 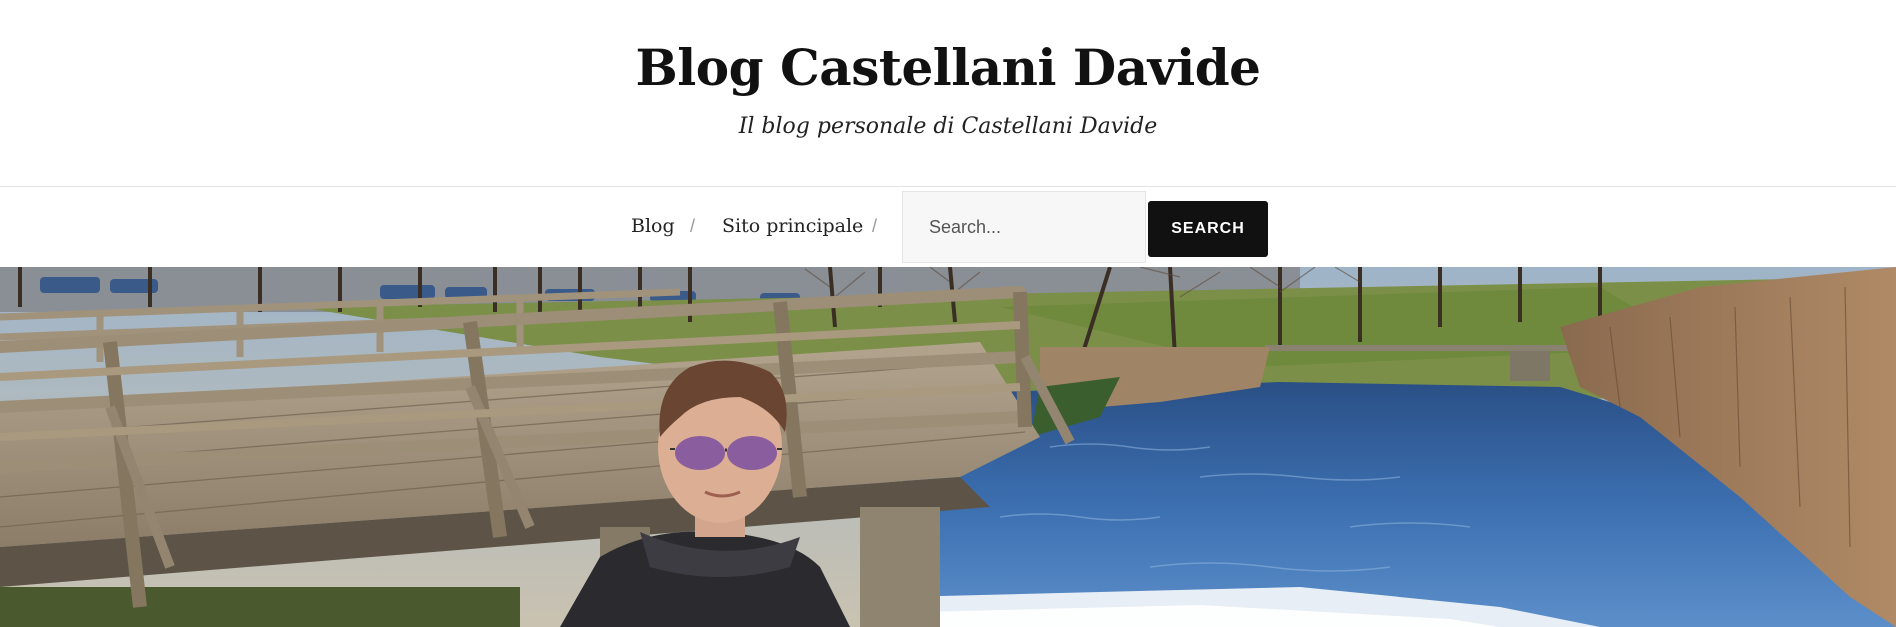 What do you see at coordinates (653, 226) in the screenshot?
I see `nav-item-blog: Blog` at bounding box center [653, 226].